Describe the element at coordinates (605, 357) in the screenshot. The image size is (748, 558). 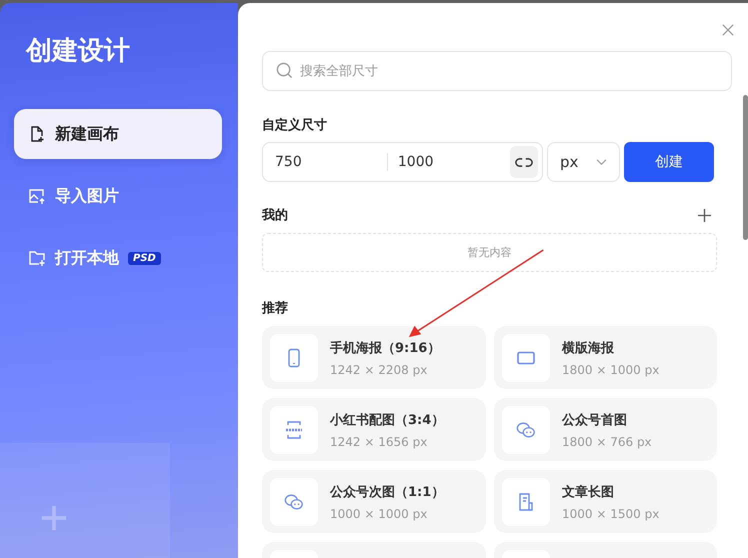
I see `template-card: 横版海报 1800 × 1000 px` at that location.